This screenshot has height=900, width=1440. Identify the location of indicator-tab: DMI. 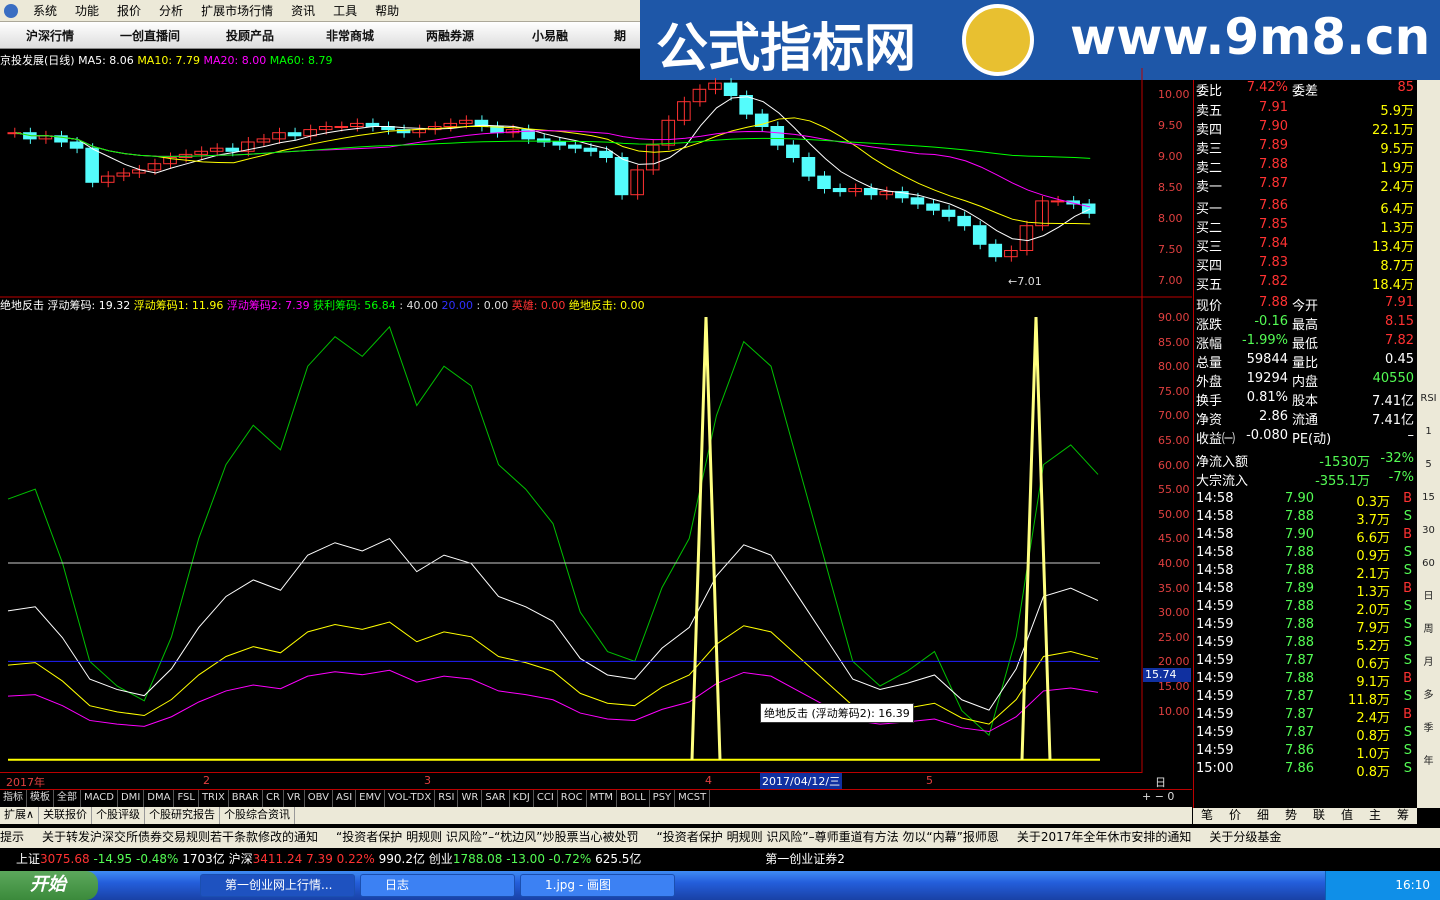
(131, 798).